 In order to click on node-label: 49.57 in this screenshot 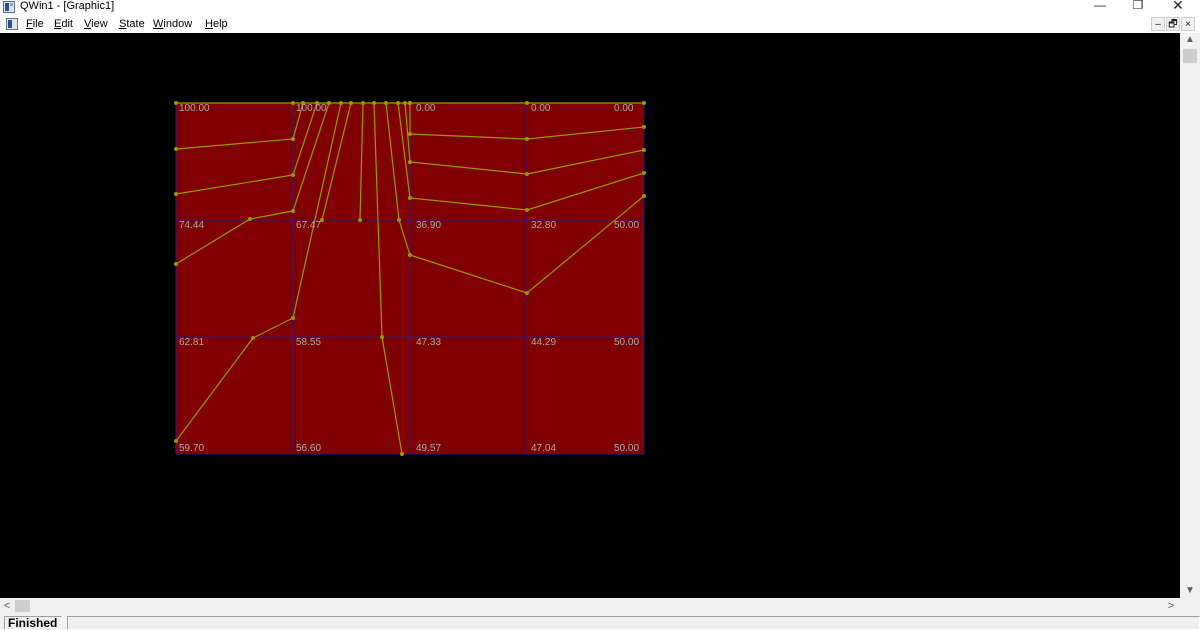, I will do `click(428, 448)`.